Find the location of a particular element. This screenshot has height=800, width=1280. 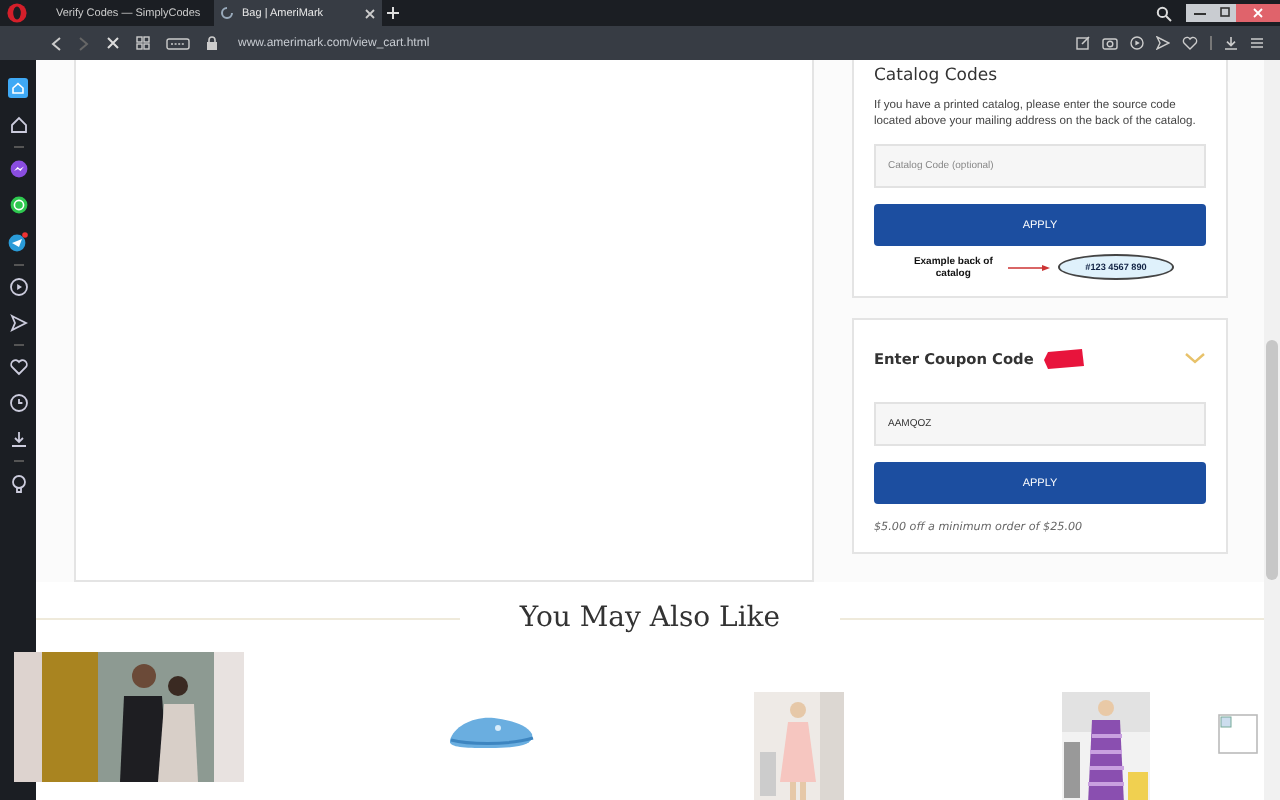

close-icon is located at coordinates (370, 13).